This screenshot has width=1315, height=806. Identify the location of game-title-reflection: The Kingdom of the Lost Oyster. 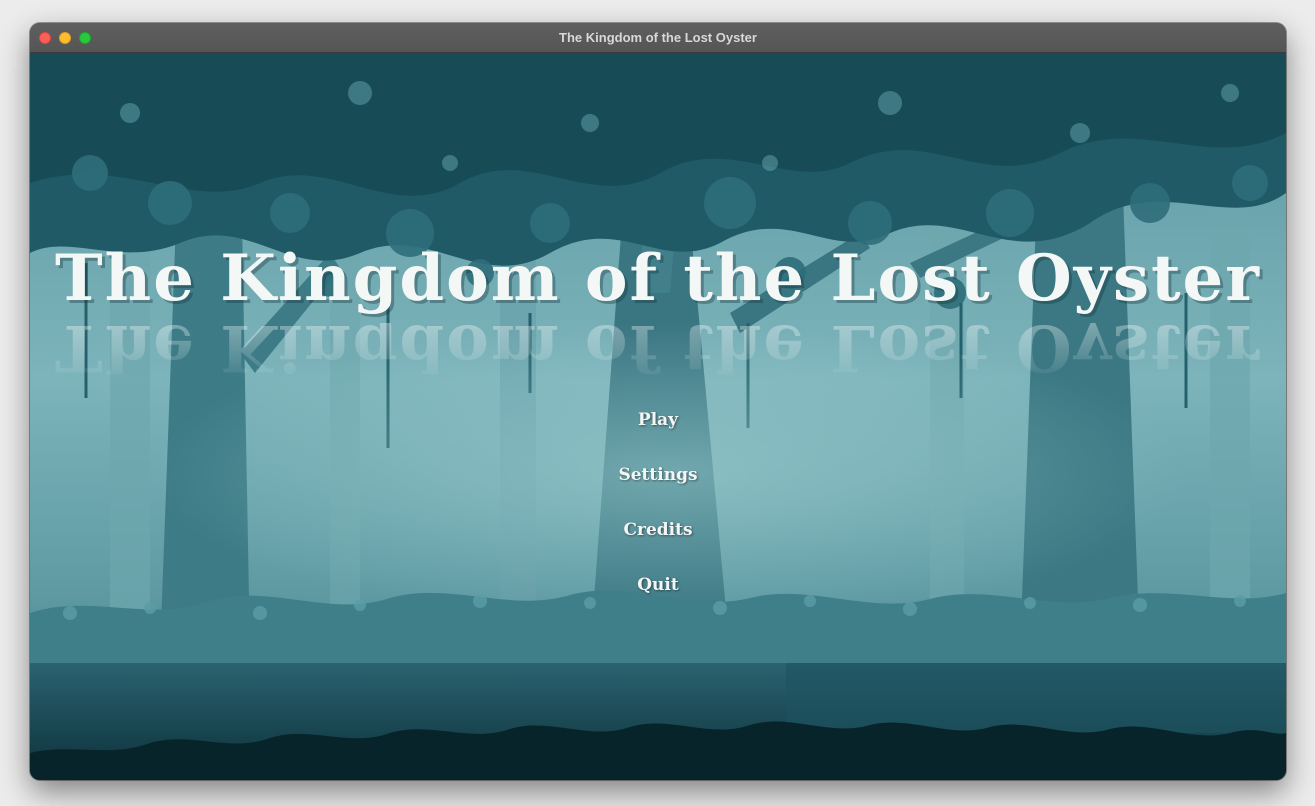
(658, 354).